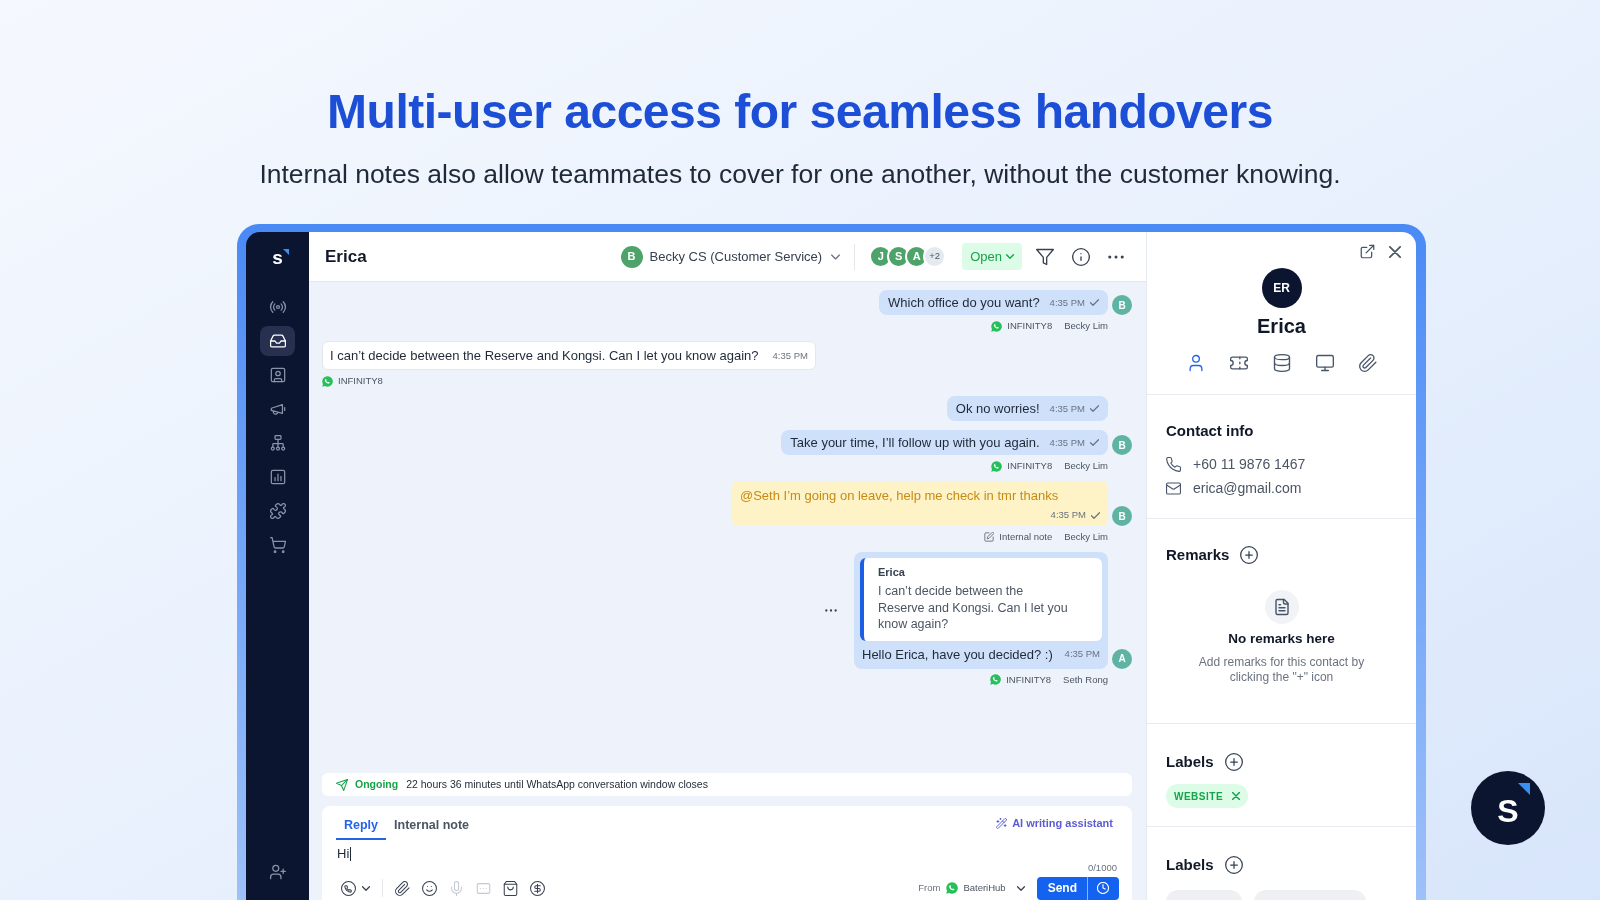 The width and height of the screenshot is (1600, 900). What do you see at coordinates (800, 174) in the screenshot?
I see `subheadline: Internal notes also allow teammates to cover for one another, without the customer knowing.` at bounding box center [800, 174].